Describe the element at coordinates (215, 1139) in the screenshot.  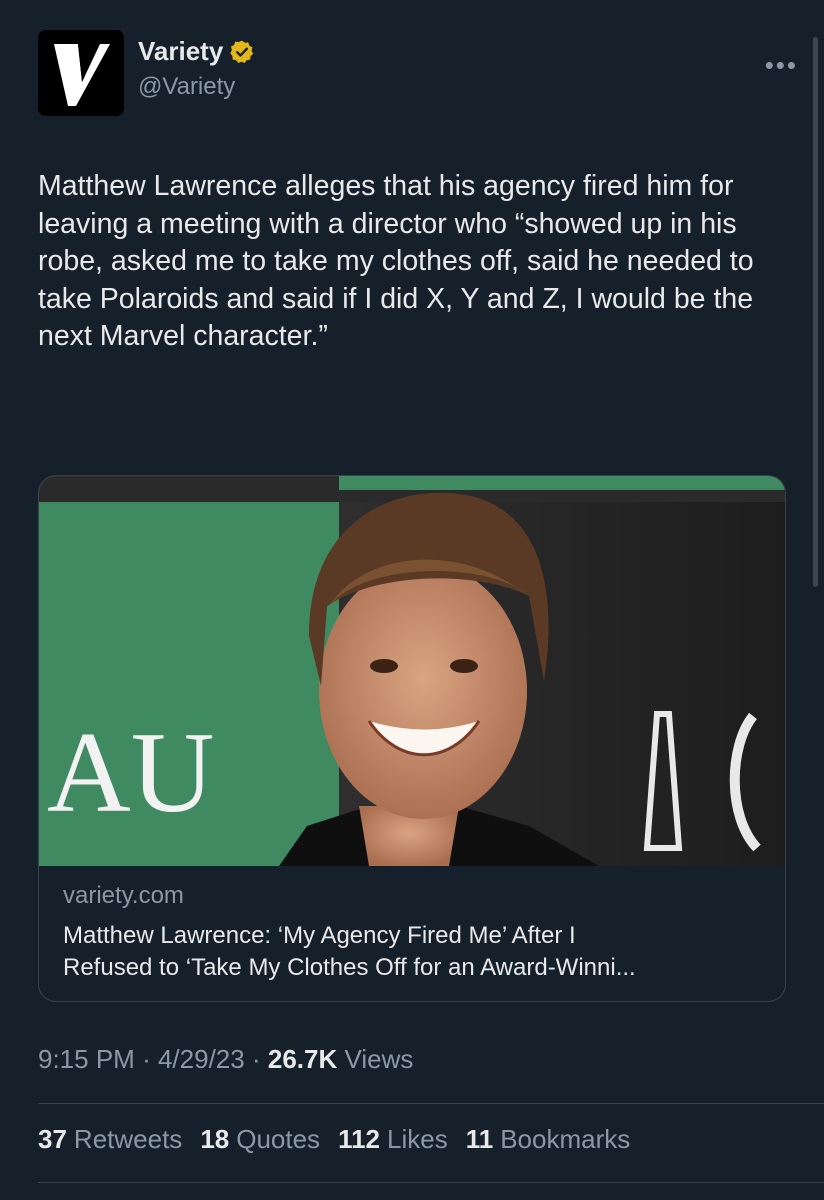
I see `quotes-count: 18` at that location.